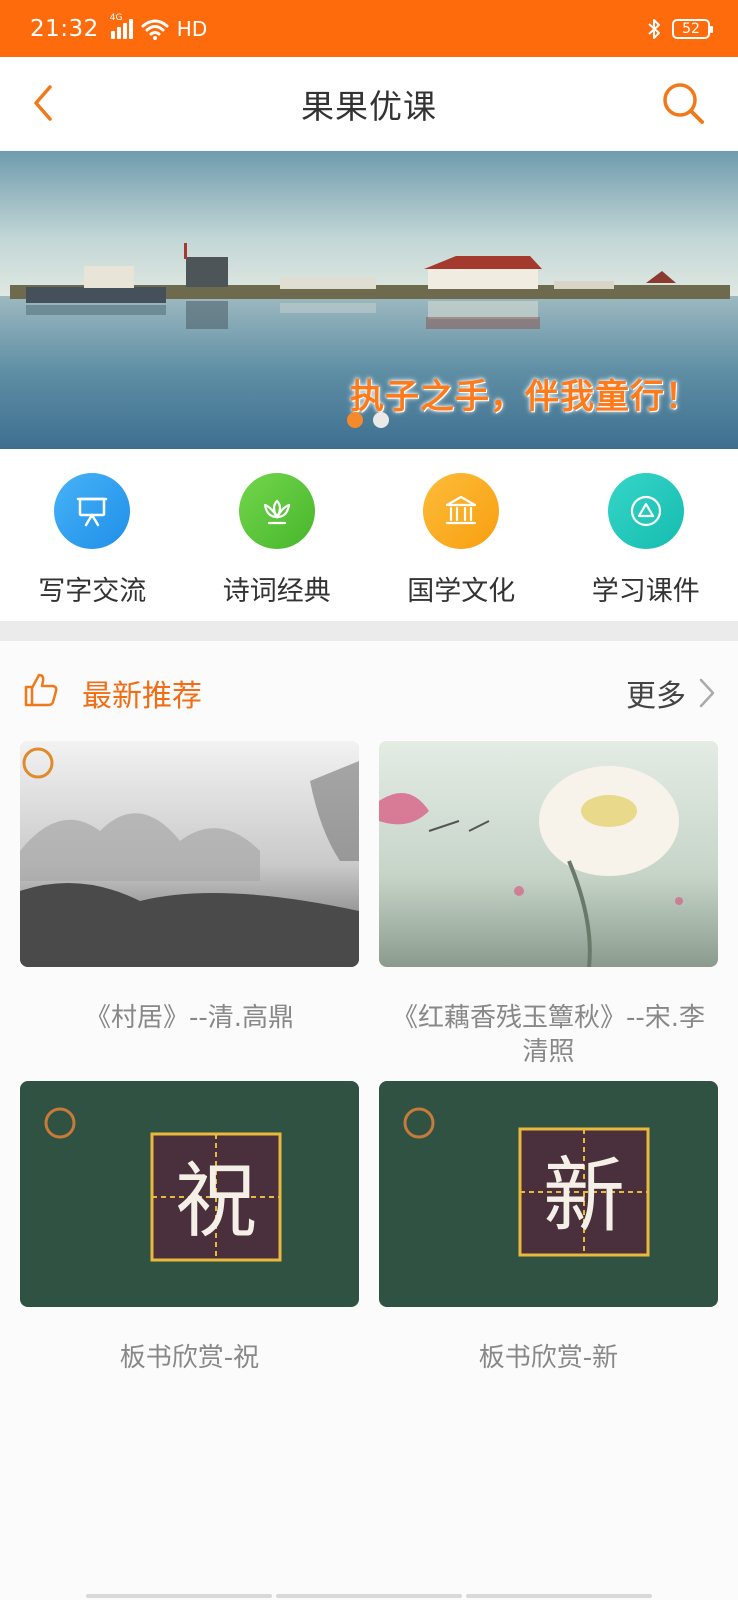 This screenshot has width=738, height=1600. What do you see at coordinates (548, 1358) in the screenshot?
I see `course-title: 板书欣赏-新` at bounding box center [548, 1358].